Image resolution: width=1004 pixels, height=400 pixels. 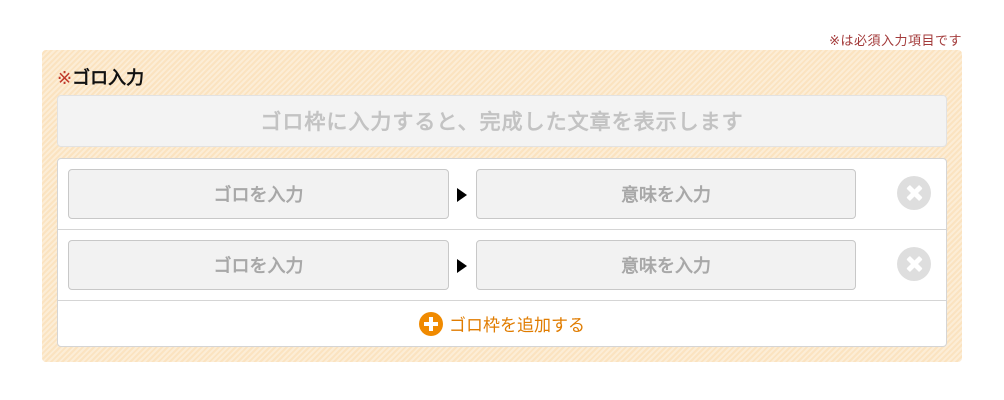 I want to click on panel-title: ※ゴロ入力, so click(x=100, y=77).